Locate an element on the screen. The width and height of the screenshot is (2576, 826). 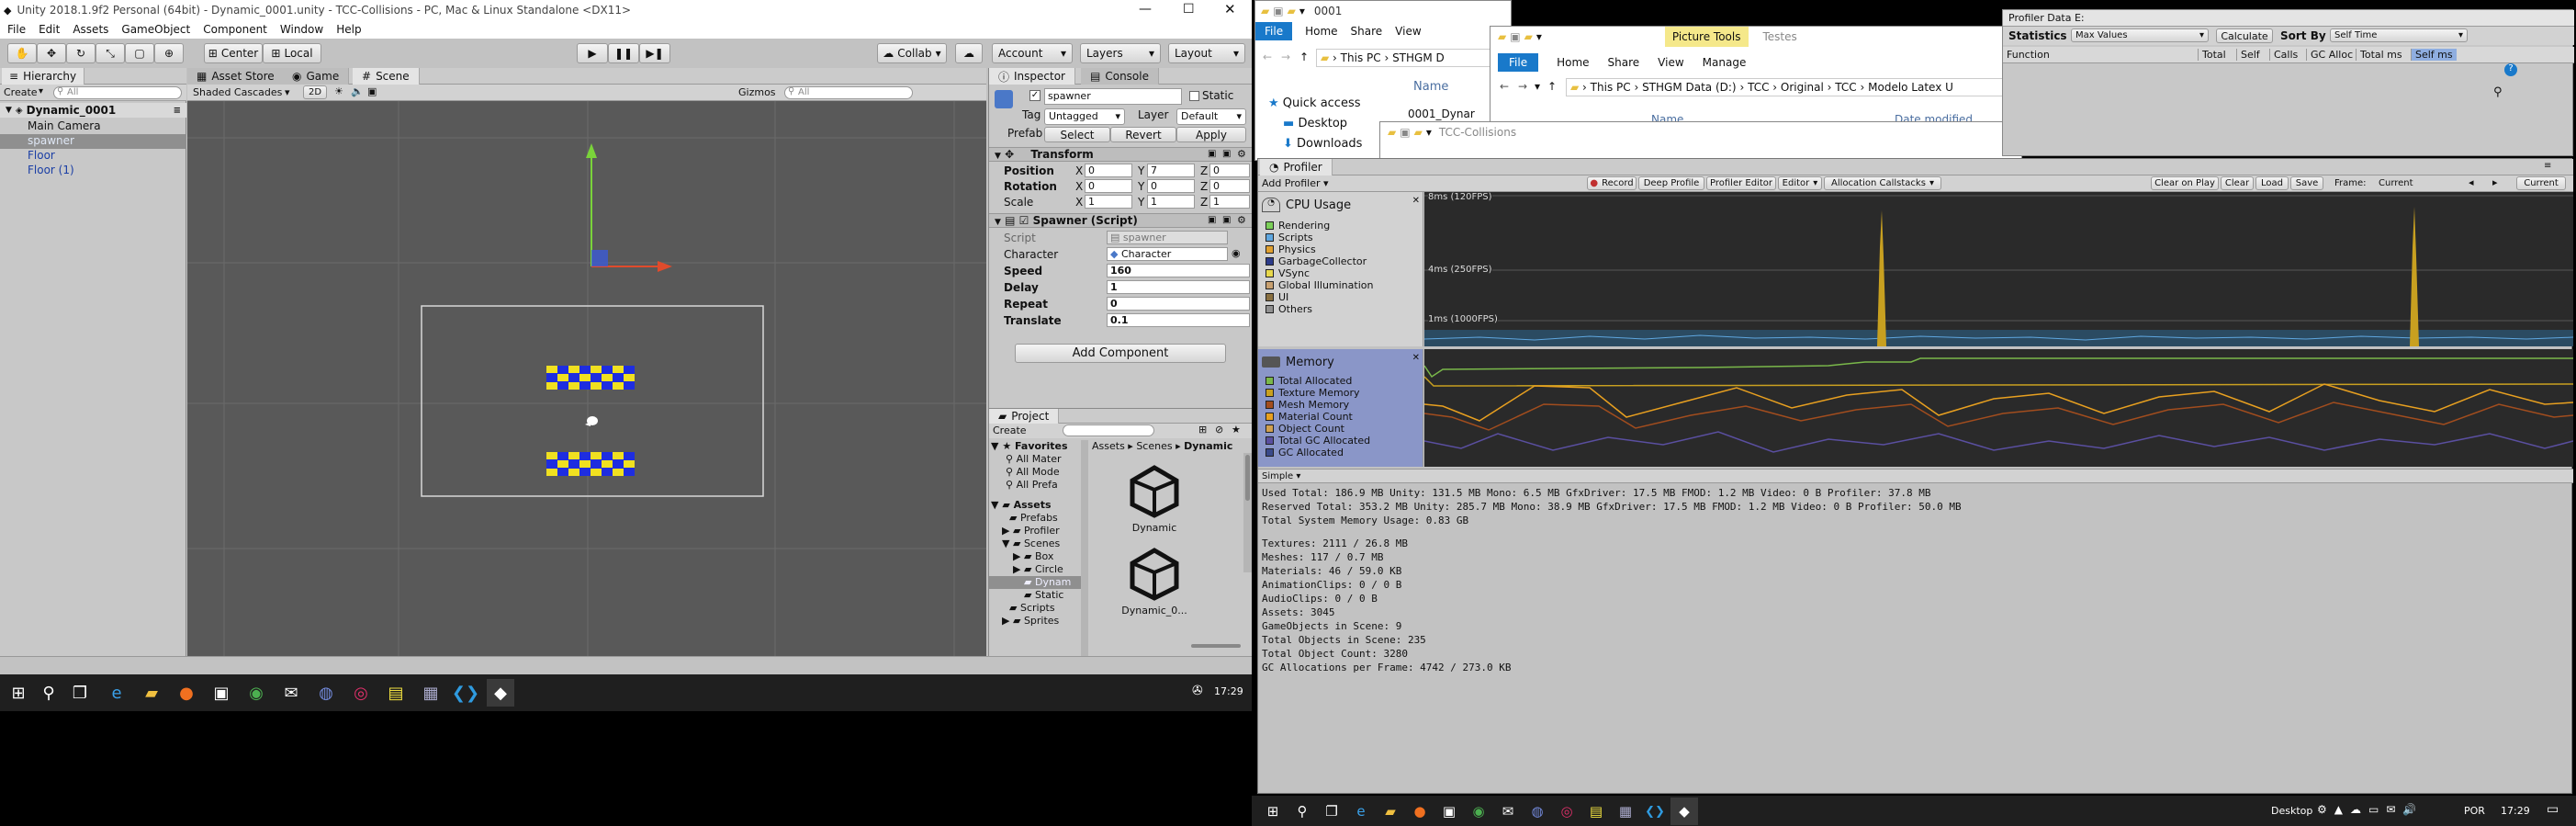
folder-item: ▰ Static is located at coordinates (1043, 595).